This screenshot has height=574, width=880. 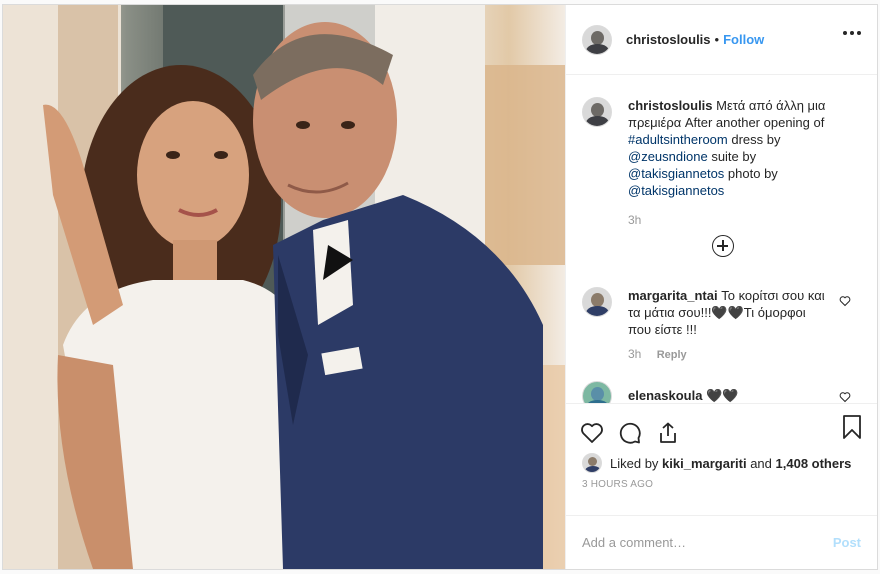 I want to click on likes-text: Liked by kiki_margariti and 1,408 others, so click(x=730, y=463).